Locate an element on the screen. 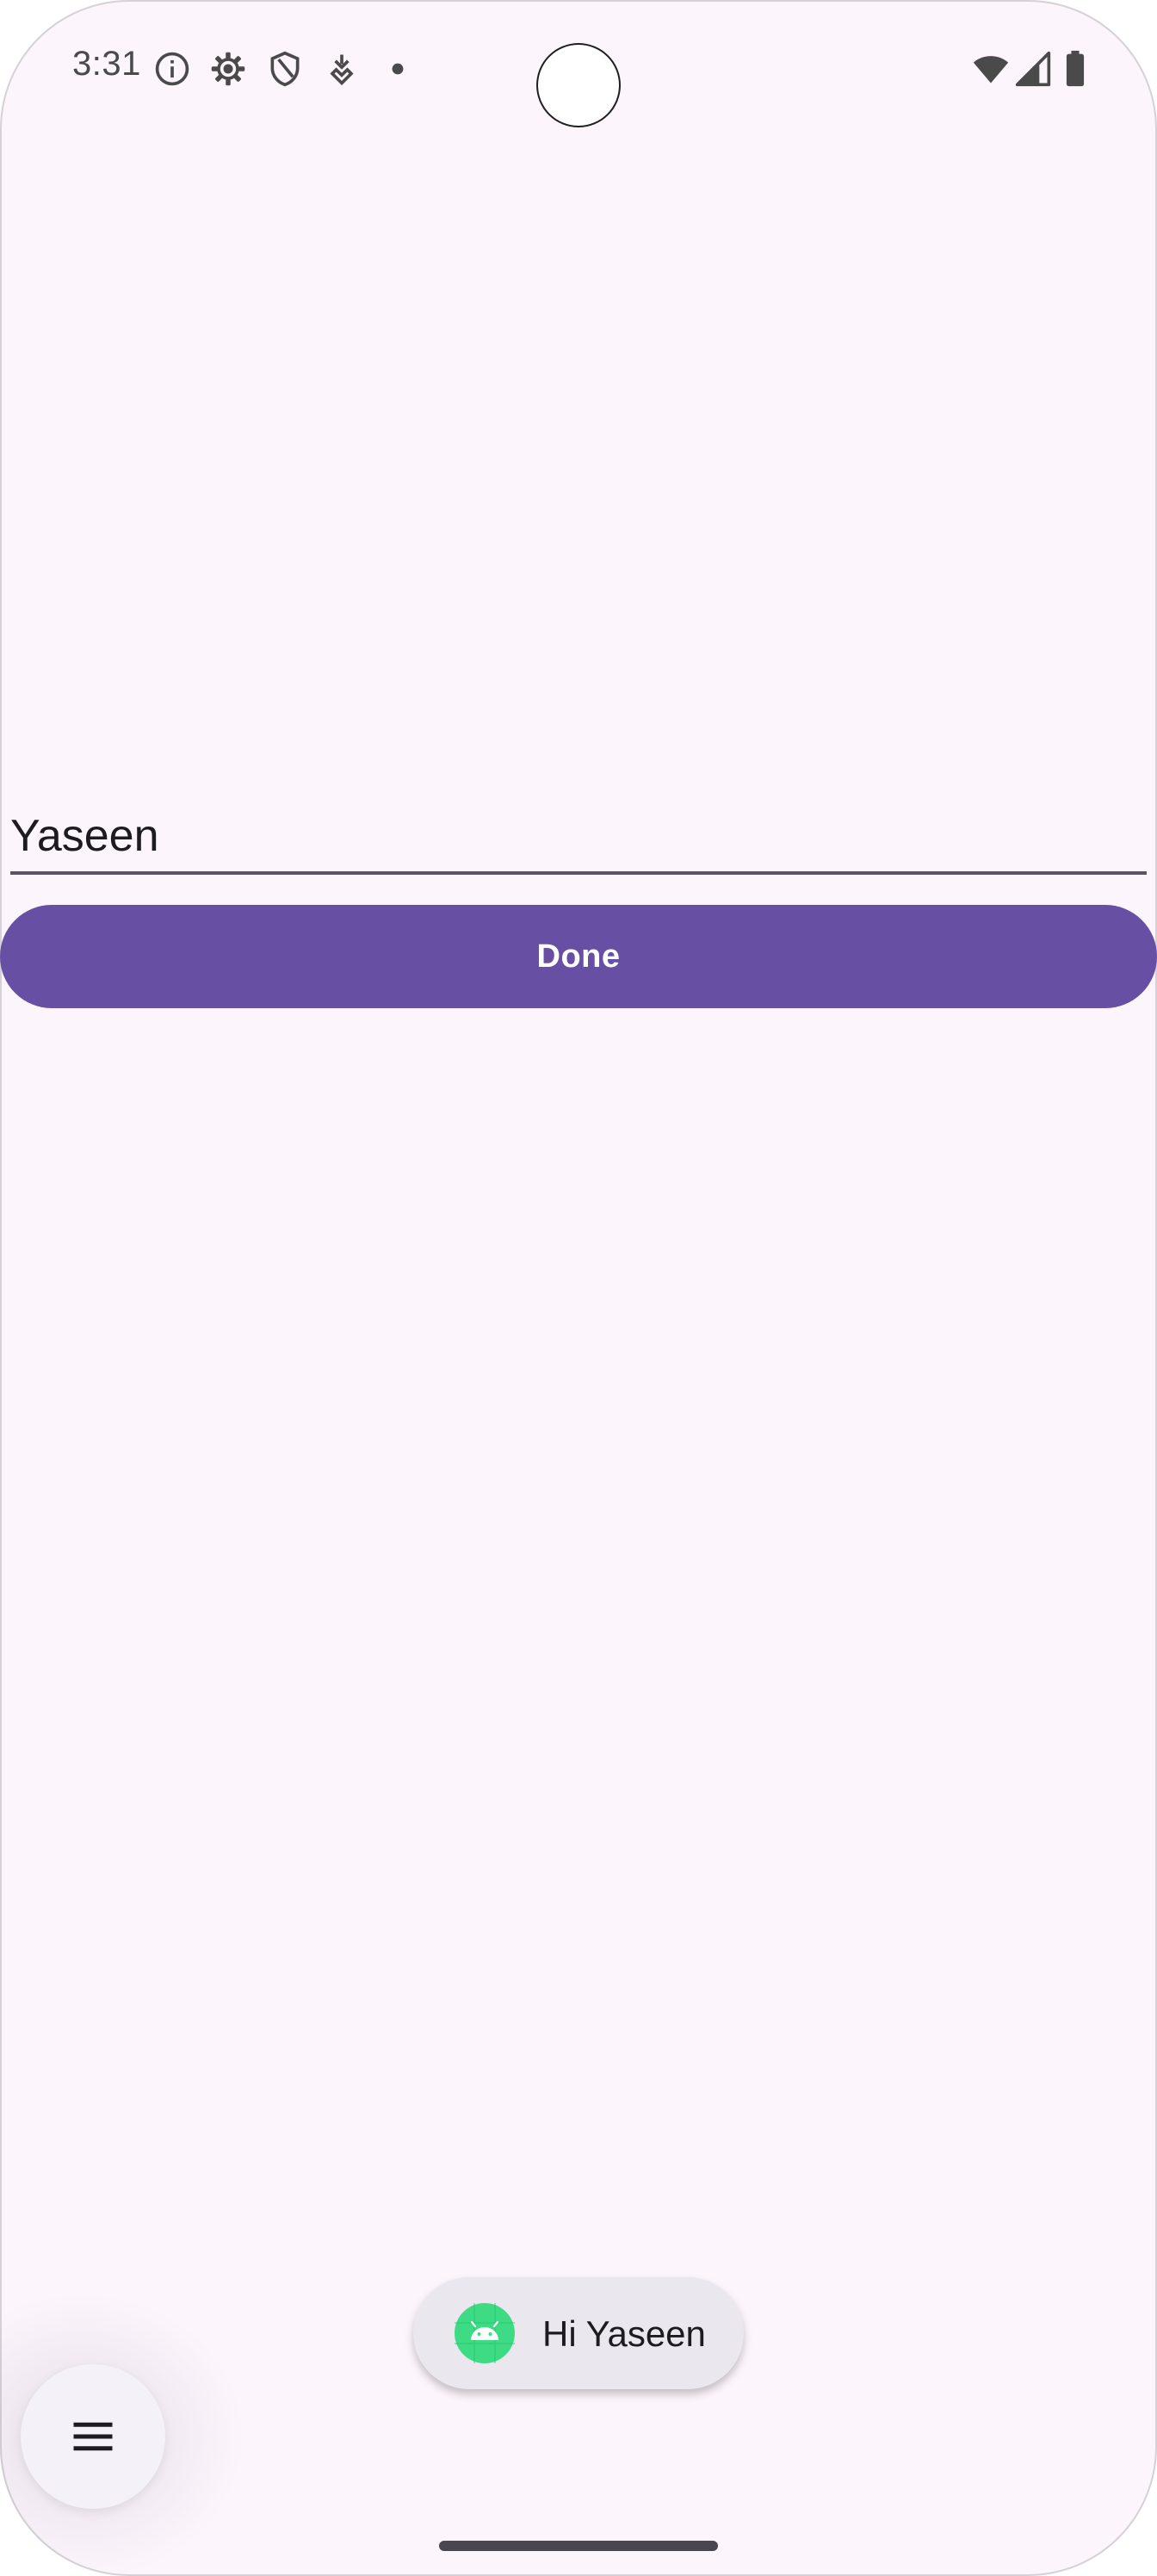 Image resolution: width=1157 pixels, height=2576 pixels. shield-icon is located at coordinates (285, 69).